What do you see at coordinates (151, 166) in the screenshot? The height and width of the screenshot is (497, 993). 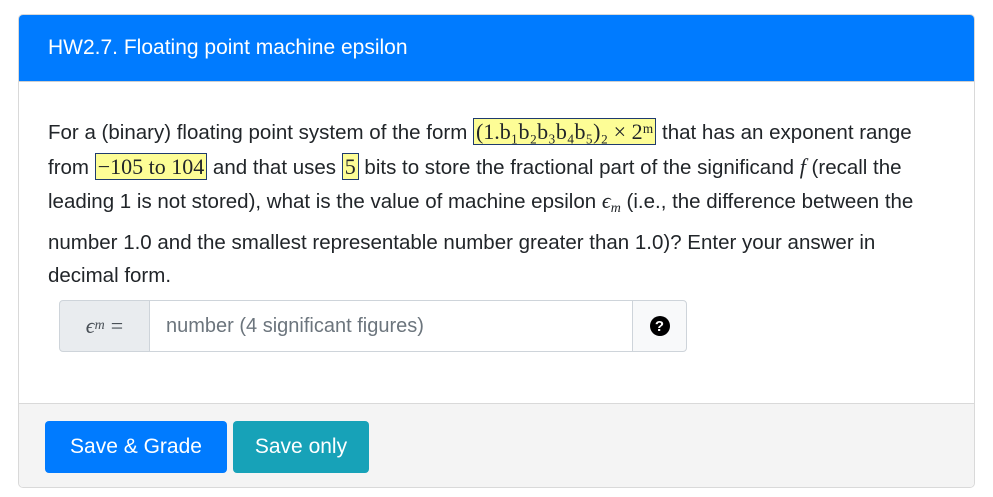 I see `exponent-range-param: −105 to 104` at bounding box center [151, 166].